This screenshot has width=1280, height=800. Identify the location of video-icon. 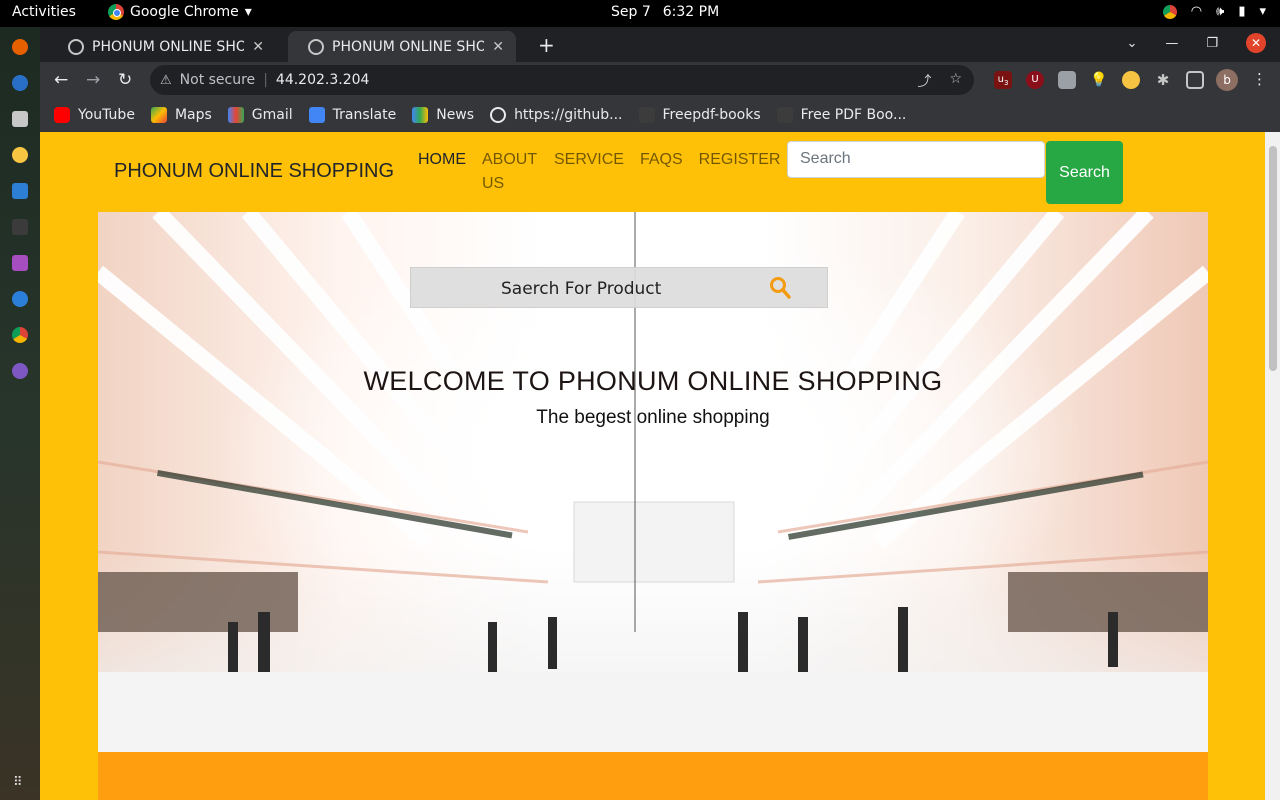
(20, 263).